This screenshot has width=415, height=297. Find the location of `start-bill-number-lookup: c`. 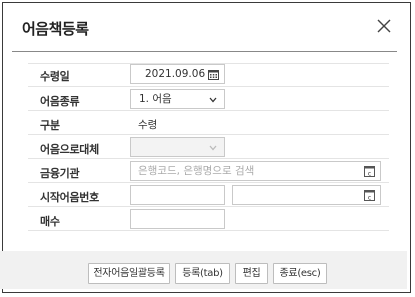

start-bill-number-lookup: c is located at coordinates (306, 195).